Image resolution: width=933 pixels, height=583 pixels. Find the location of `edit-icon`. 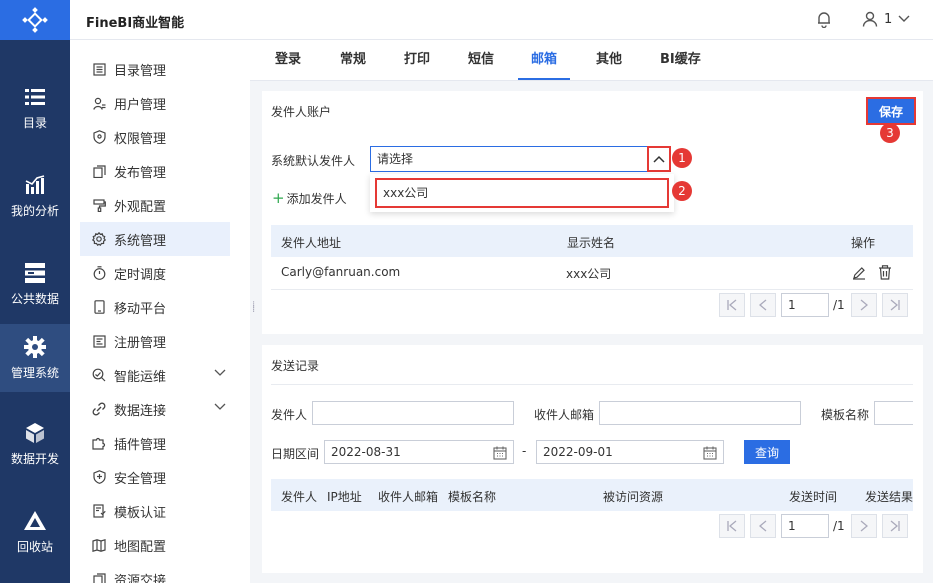

edit-icon is located at coordinates (859, 275).